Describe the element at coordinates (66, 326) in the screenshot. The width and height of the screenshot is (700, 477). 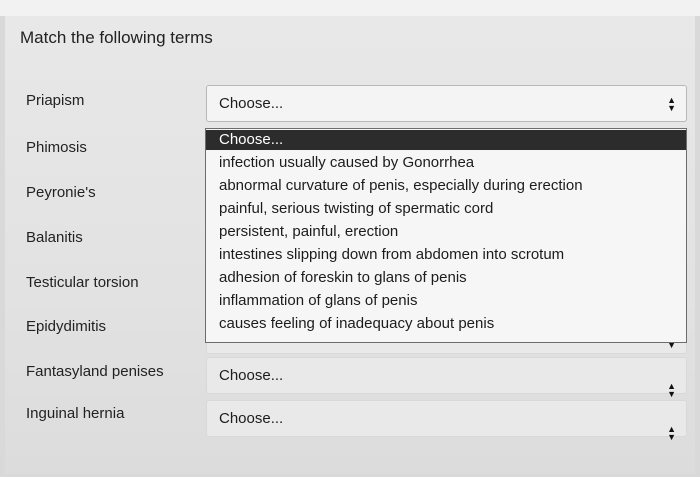
I see `term-epidydimitis: Epidydimitis` at that location.